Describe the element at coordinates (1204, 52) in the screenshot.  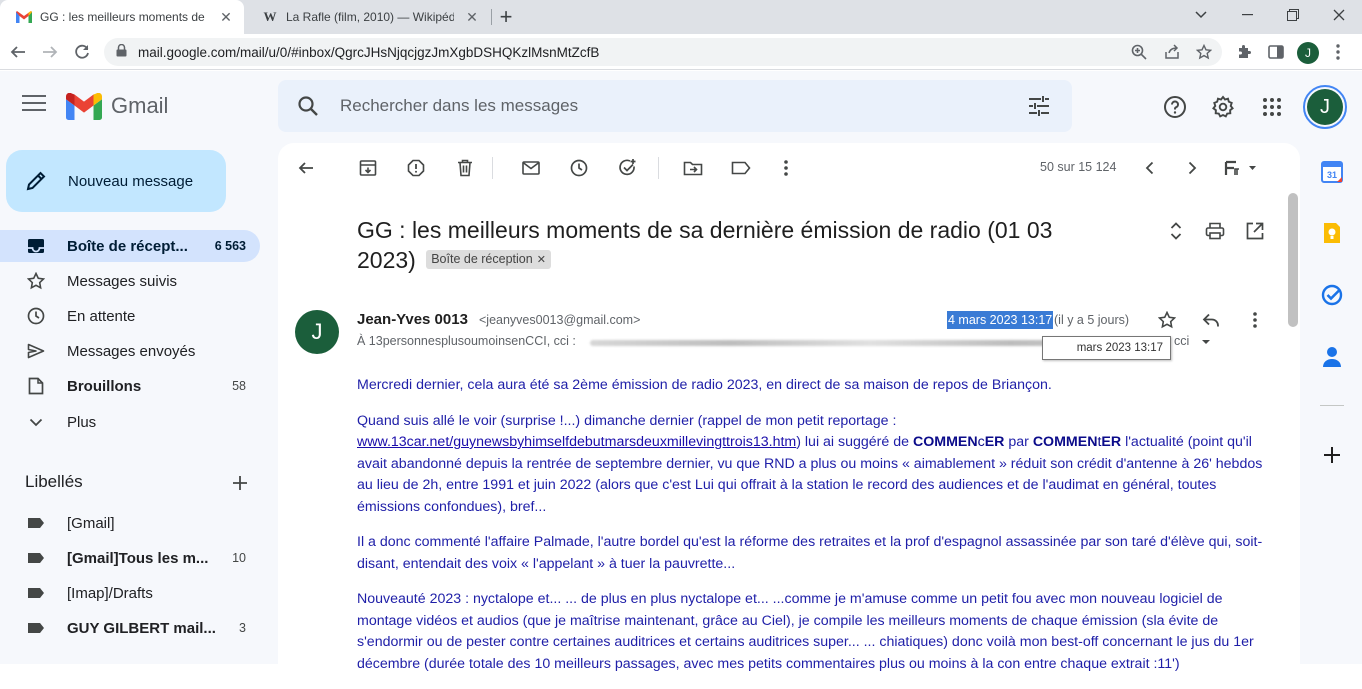
I see `bookmark-star-icon` at that location.